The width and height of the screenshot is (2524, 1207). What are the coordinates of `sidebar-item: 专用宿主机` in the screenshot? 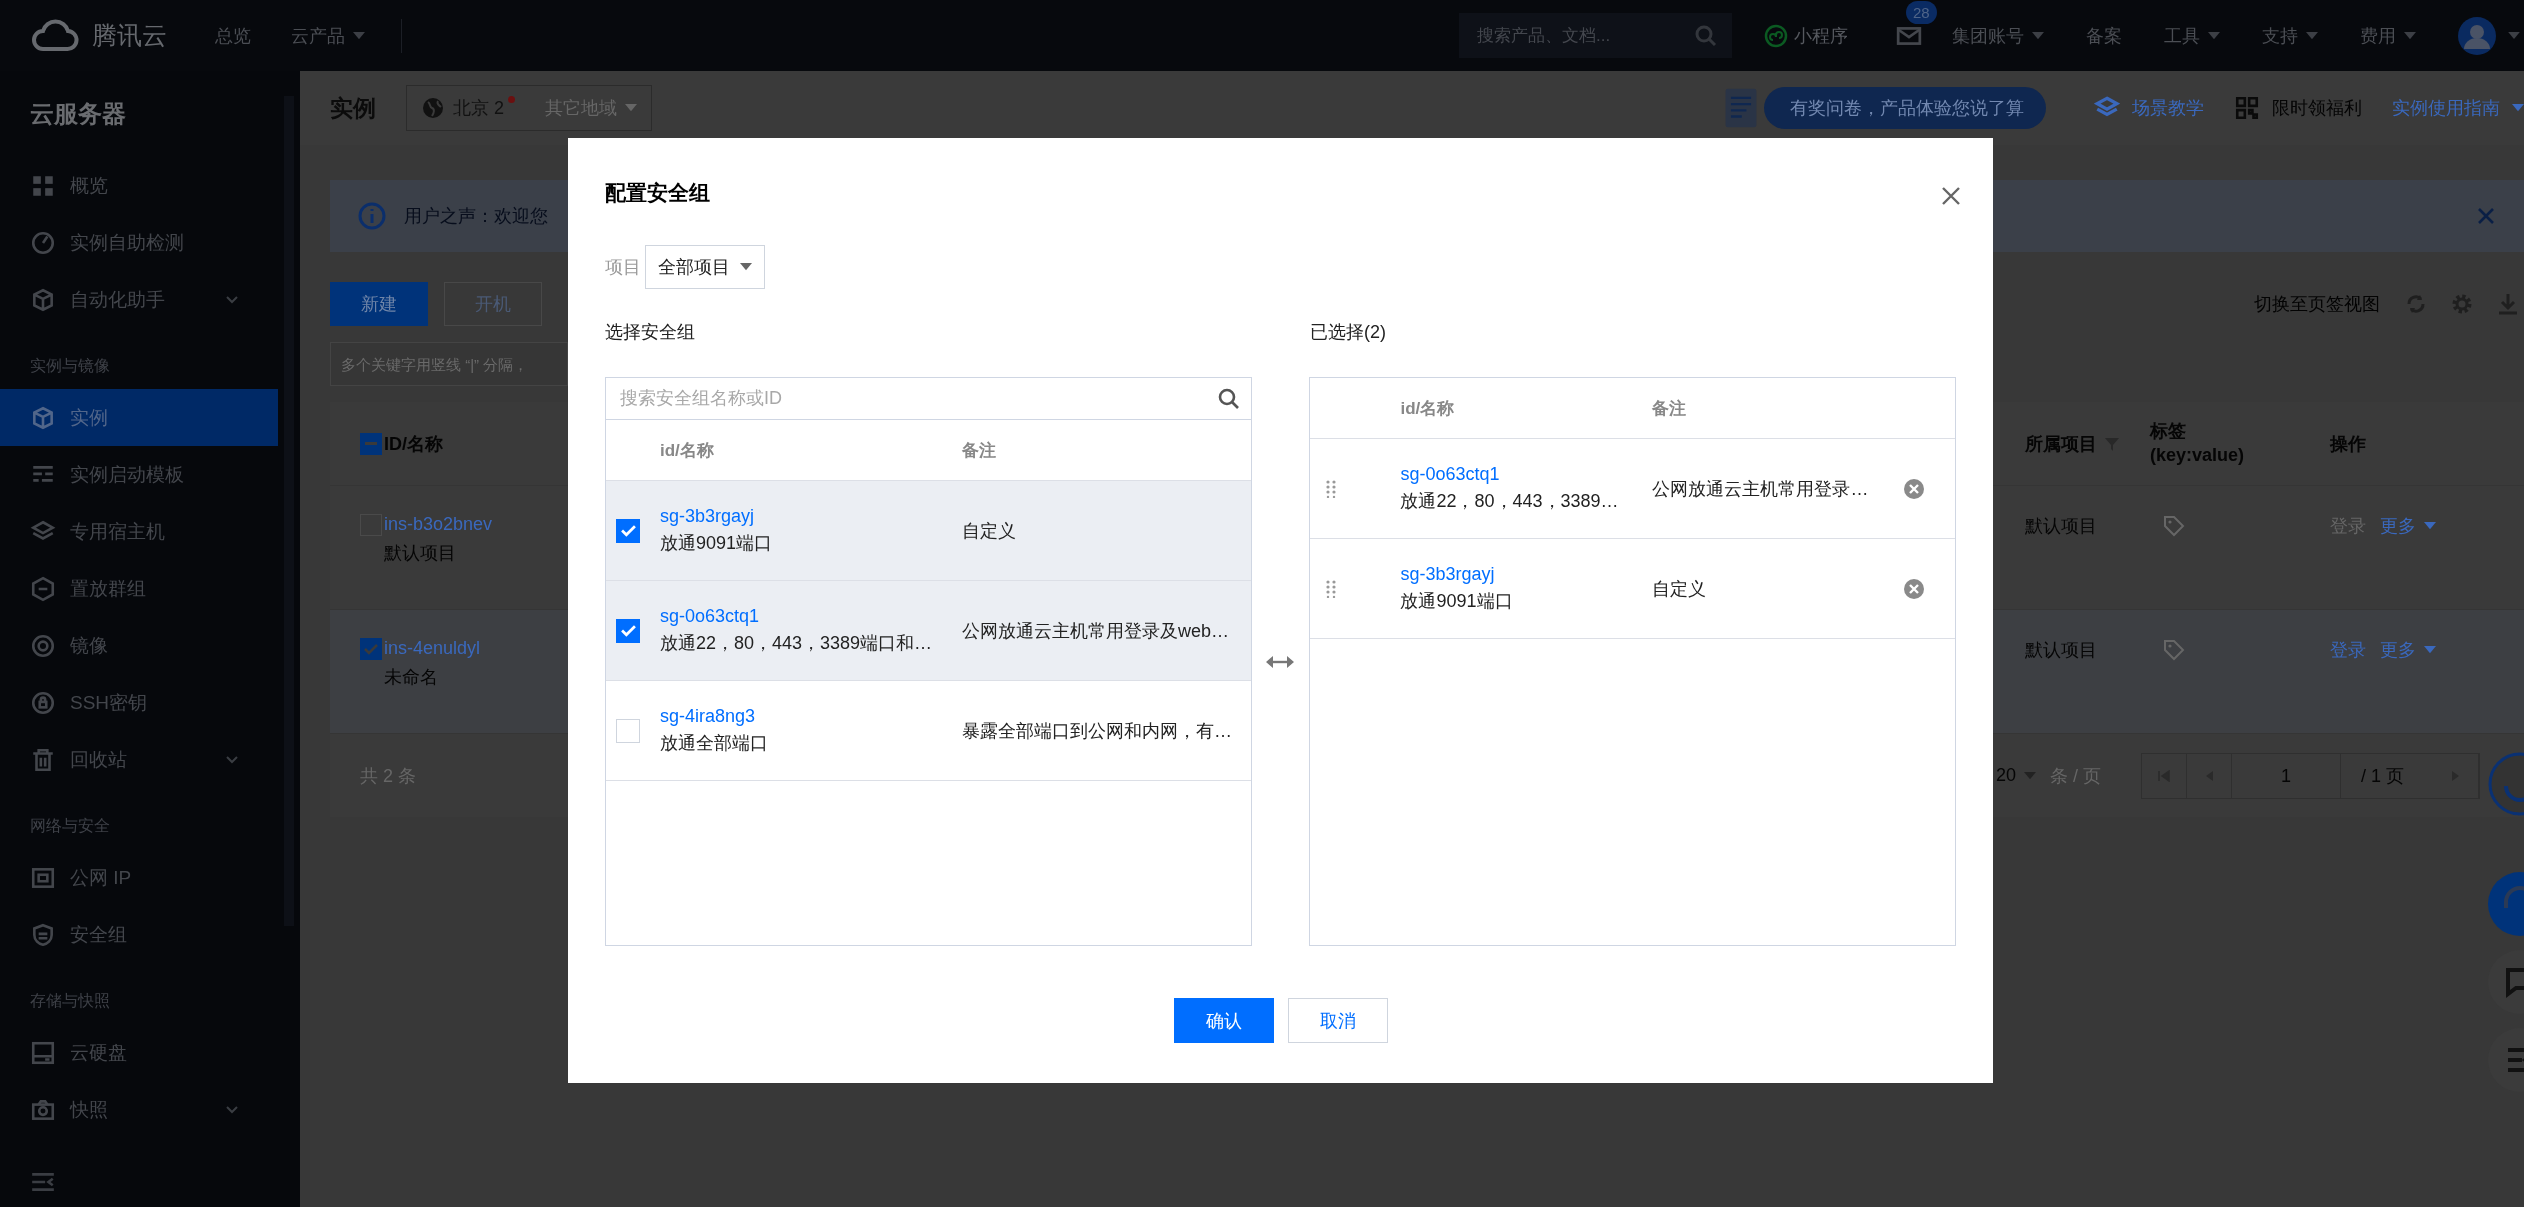 It's located at (139, 531).